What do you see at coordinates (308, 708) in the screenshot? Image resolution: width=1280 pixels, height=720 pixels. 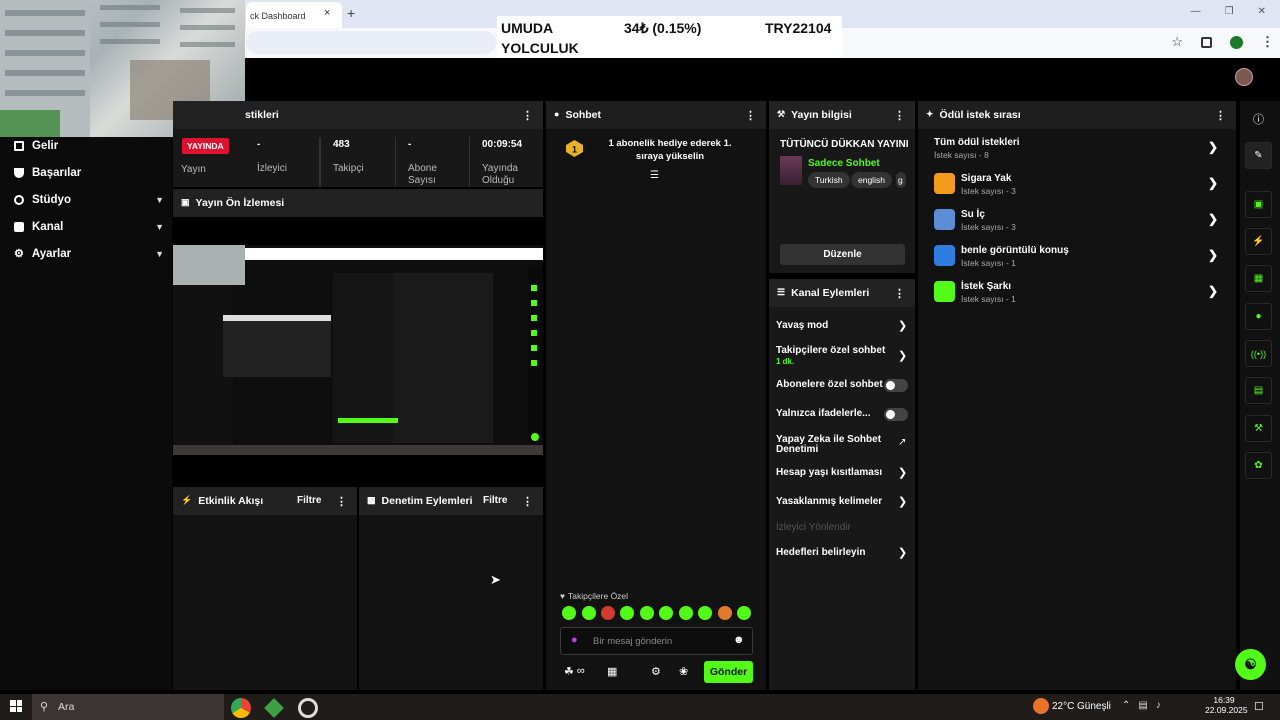 I see `obs-icon` at bounding box center [308, 708].